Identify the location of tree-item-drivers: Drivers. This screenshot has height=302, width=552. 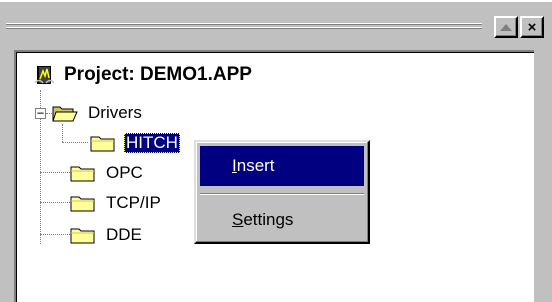
(98, 113).